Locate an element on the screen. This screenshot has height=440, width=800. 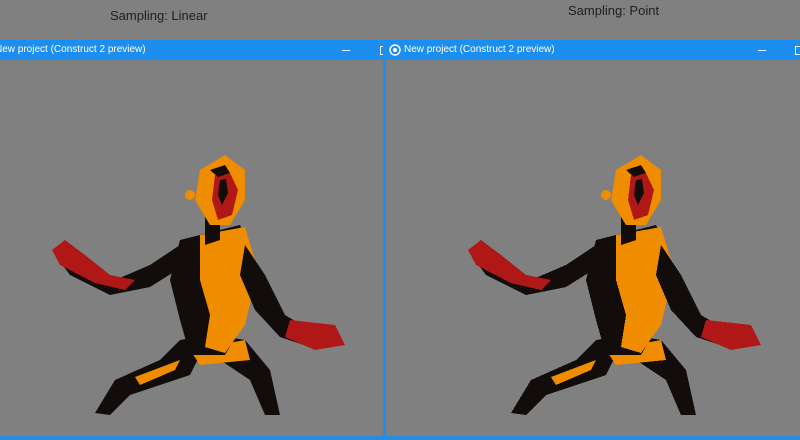
taskbar-edge is located at coordinates (400, 438).